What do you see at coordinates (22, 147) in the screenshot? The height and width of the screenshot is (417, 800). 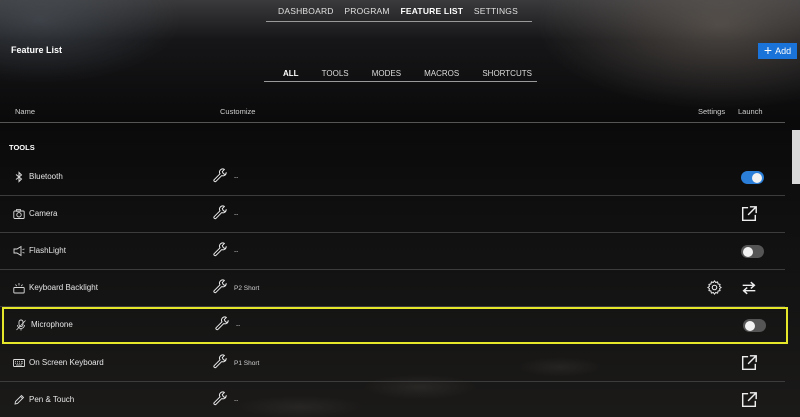 I see `section-title-tools: TOOLS` at bounding box center [22, 147].